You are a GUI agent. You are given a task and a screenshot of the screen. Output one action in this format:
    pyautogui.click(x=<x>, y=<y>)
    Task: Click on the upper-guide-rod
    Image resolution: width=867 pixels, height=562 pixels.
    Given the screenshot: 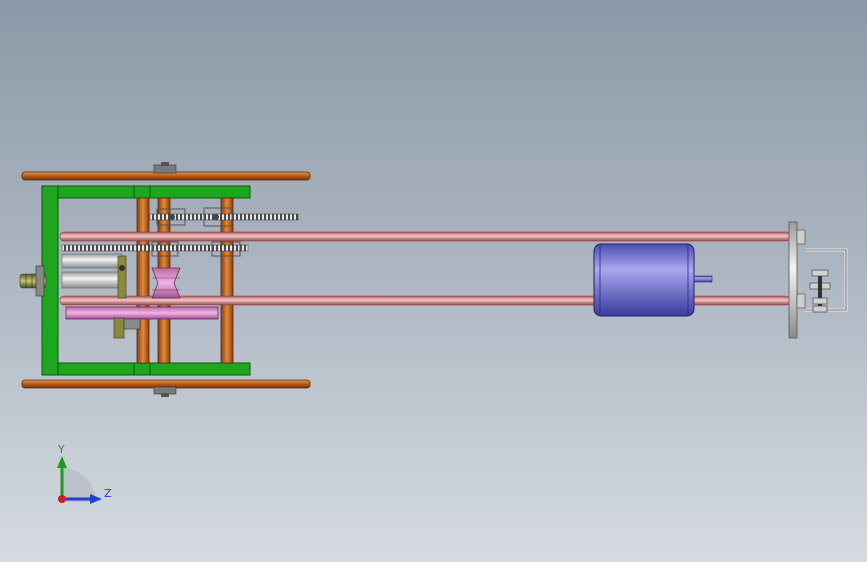 What is the action you would take?
    pyautogui.click(x=425, y=236)
    